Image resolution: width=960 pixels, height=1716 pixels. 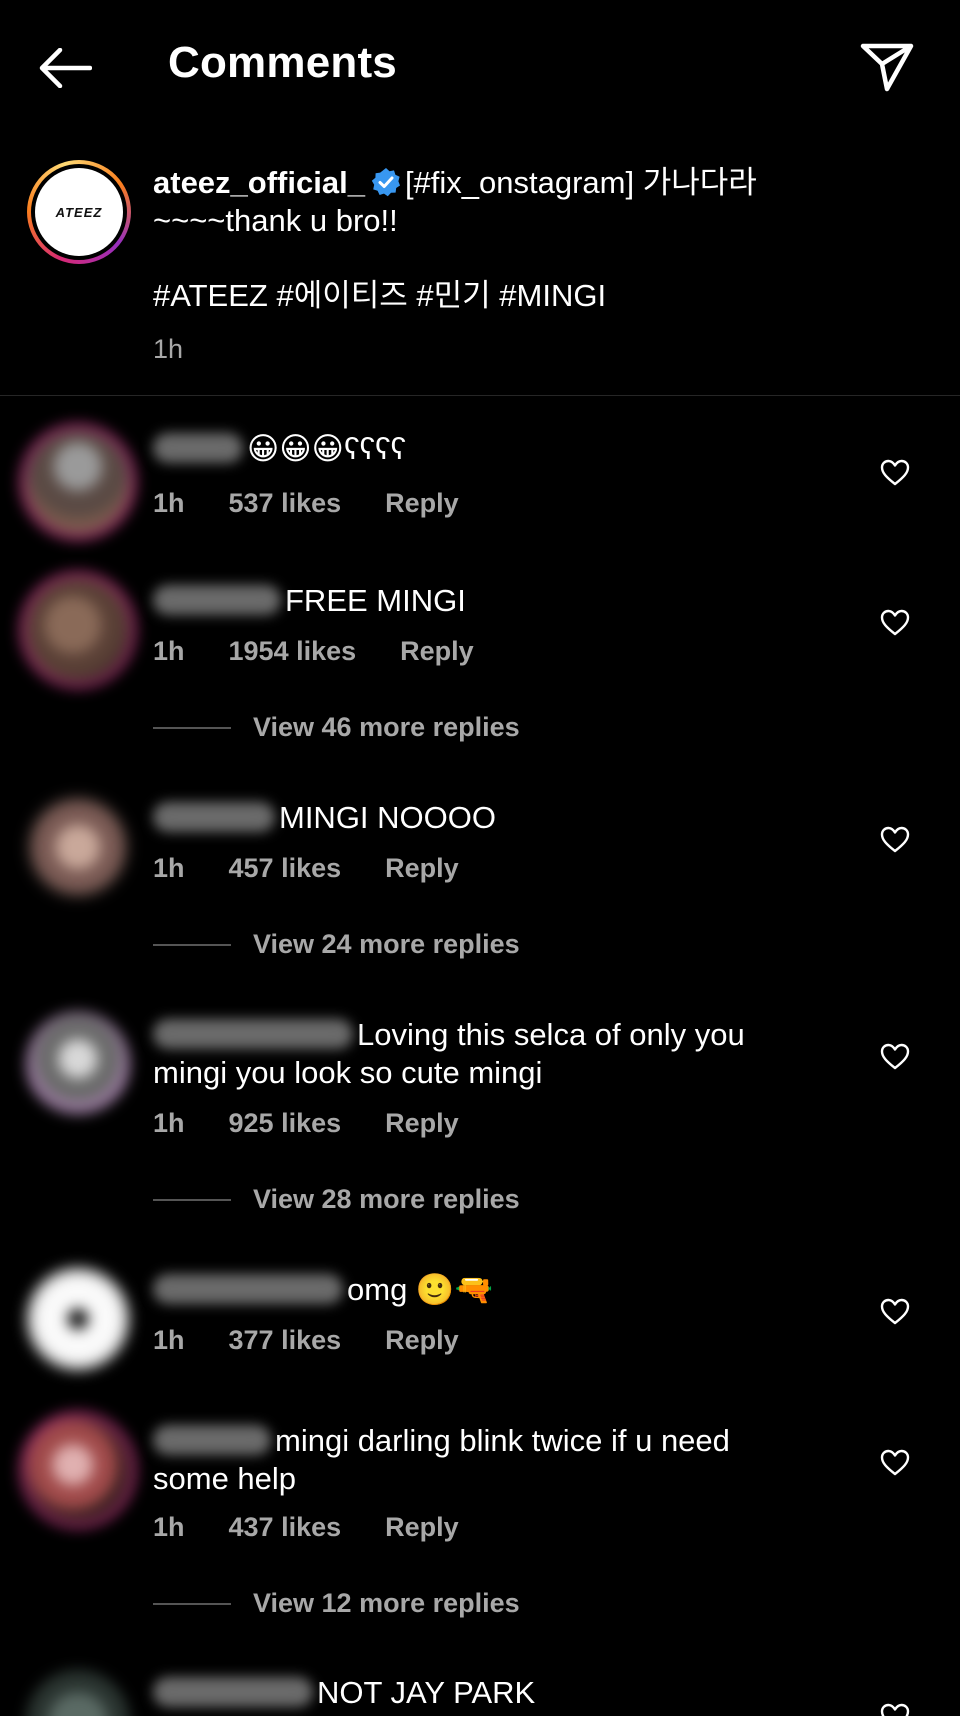 I want to click on verified-badge-icon, so click(x=385, y=182).